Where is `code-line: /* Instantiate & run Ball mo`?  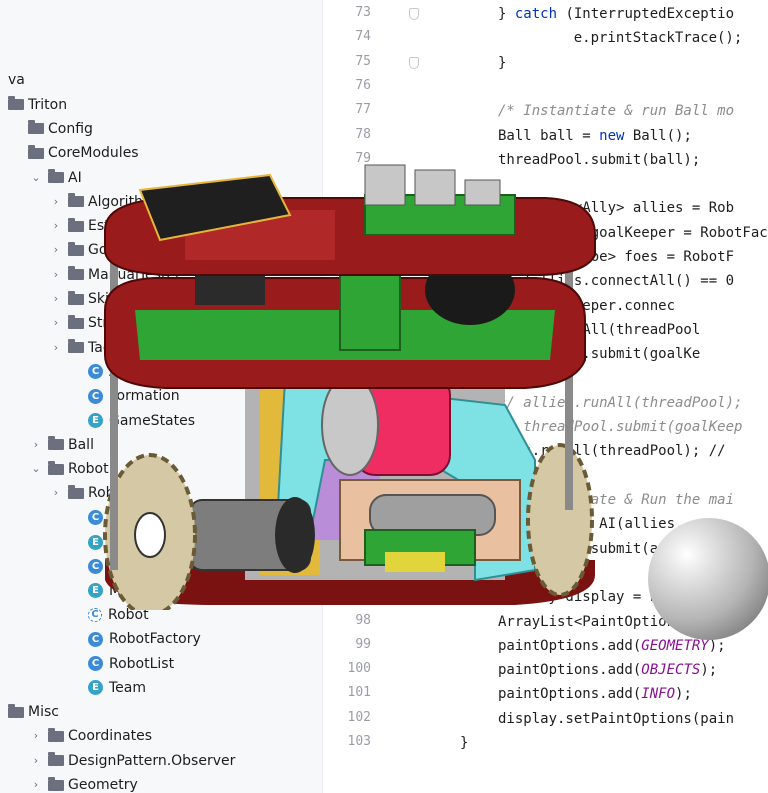 code-line: /* Instantiate & run Ball mo is located at coordinates (616, 111).